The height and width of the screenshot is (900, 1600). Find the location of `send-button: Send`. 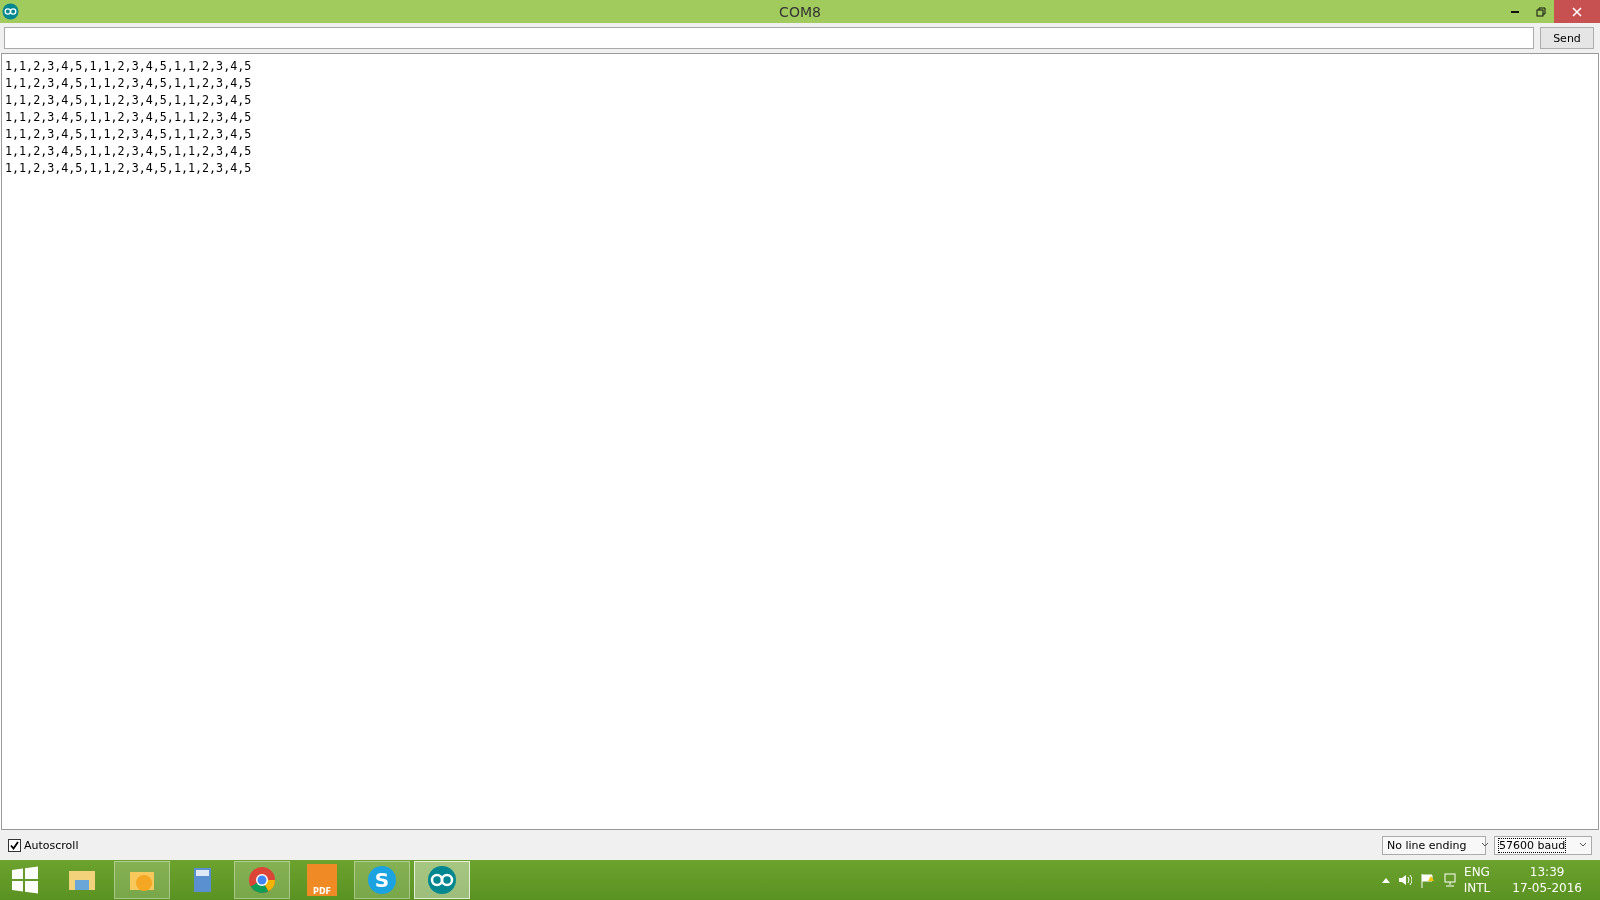

send-button: Send is located at coordinates (1567, 38).